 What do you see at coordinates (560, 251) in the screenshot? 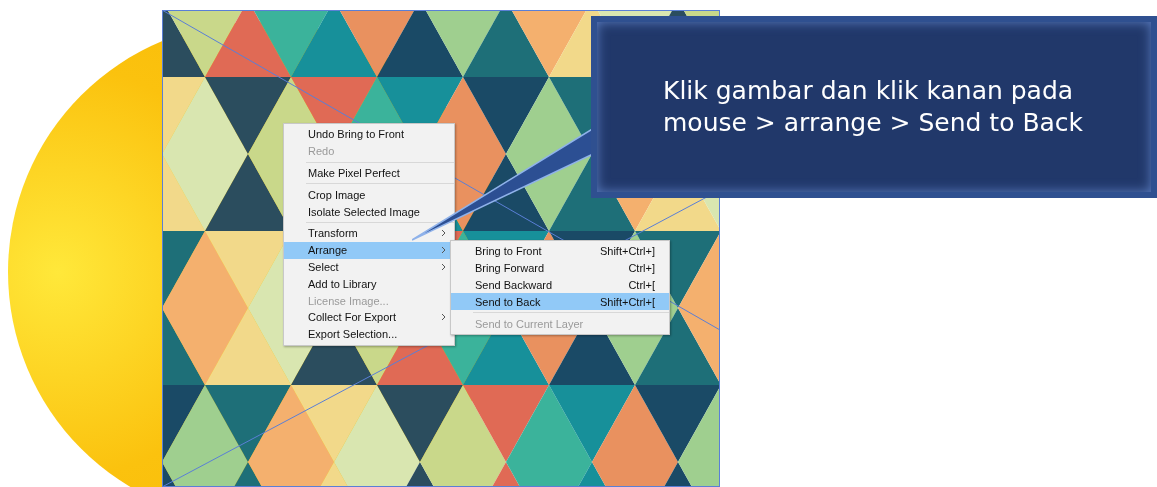
I see `menu-item: Bring to Front Shift+Ctrl+]` at bounding box center [560, 251].